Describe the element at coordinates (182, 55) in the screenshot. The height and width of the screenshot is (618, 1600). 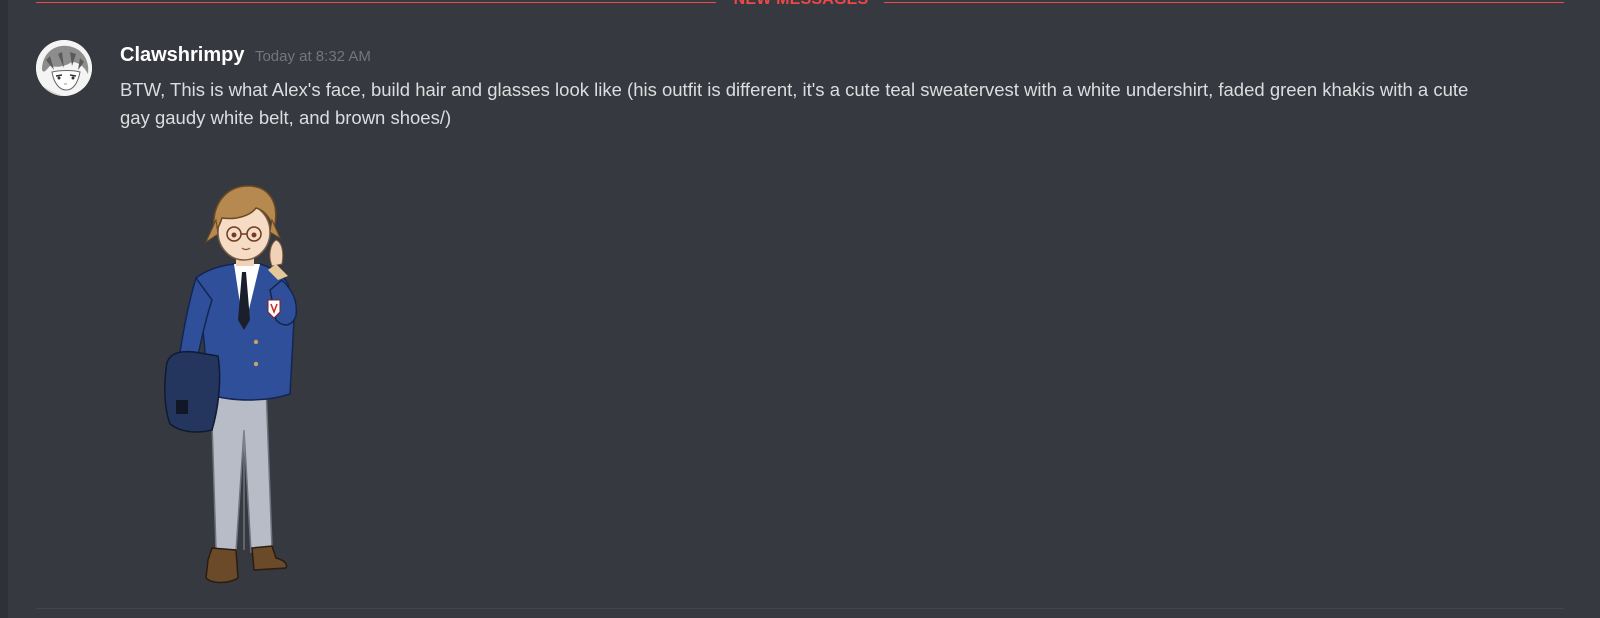
I see `author-name: Clawshrimpy` at that location.